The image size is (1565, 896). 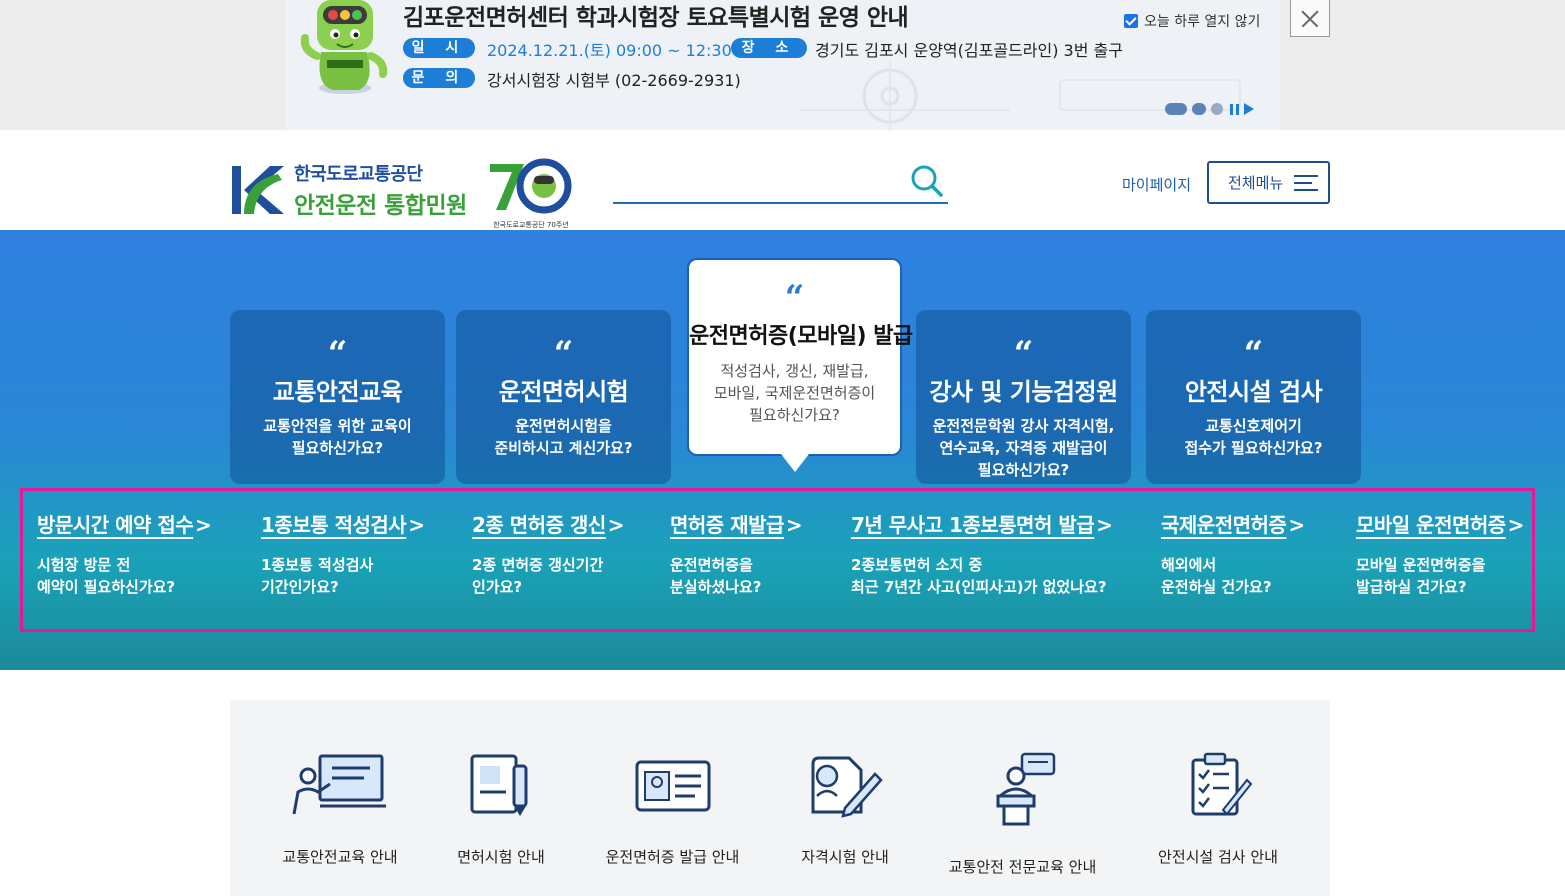 What do you see at coordinates (531, 186) in the screenshot?
I see `seventy-icon` at bounding box center [531, 186].